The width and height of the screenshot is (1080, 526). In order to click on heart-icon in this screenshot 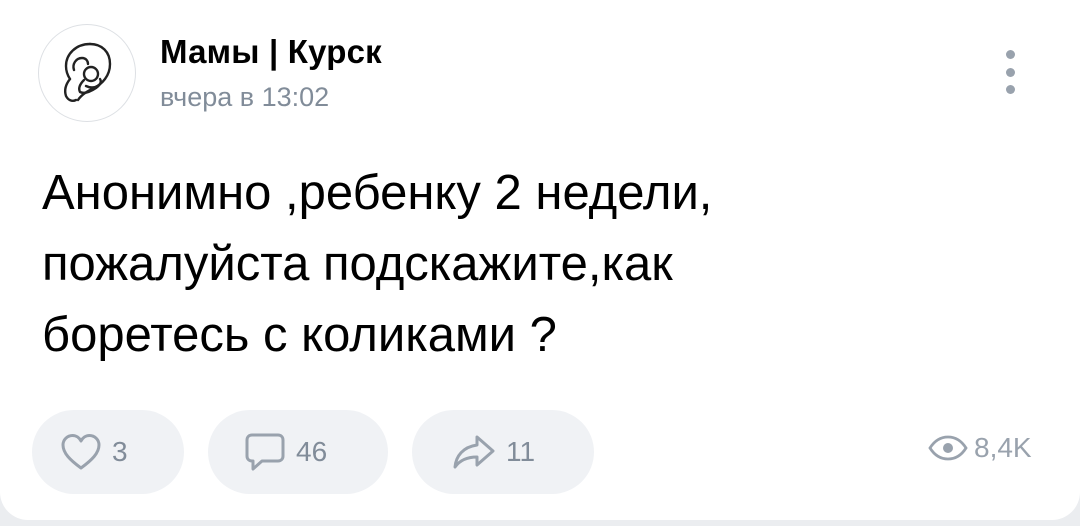, I will do `click(81, 452)`.